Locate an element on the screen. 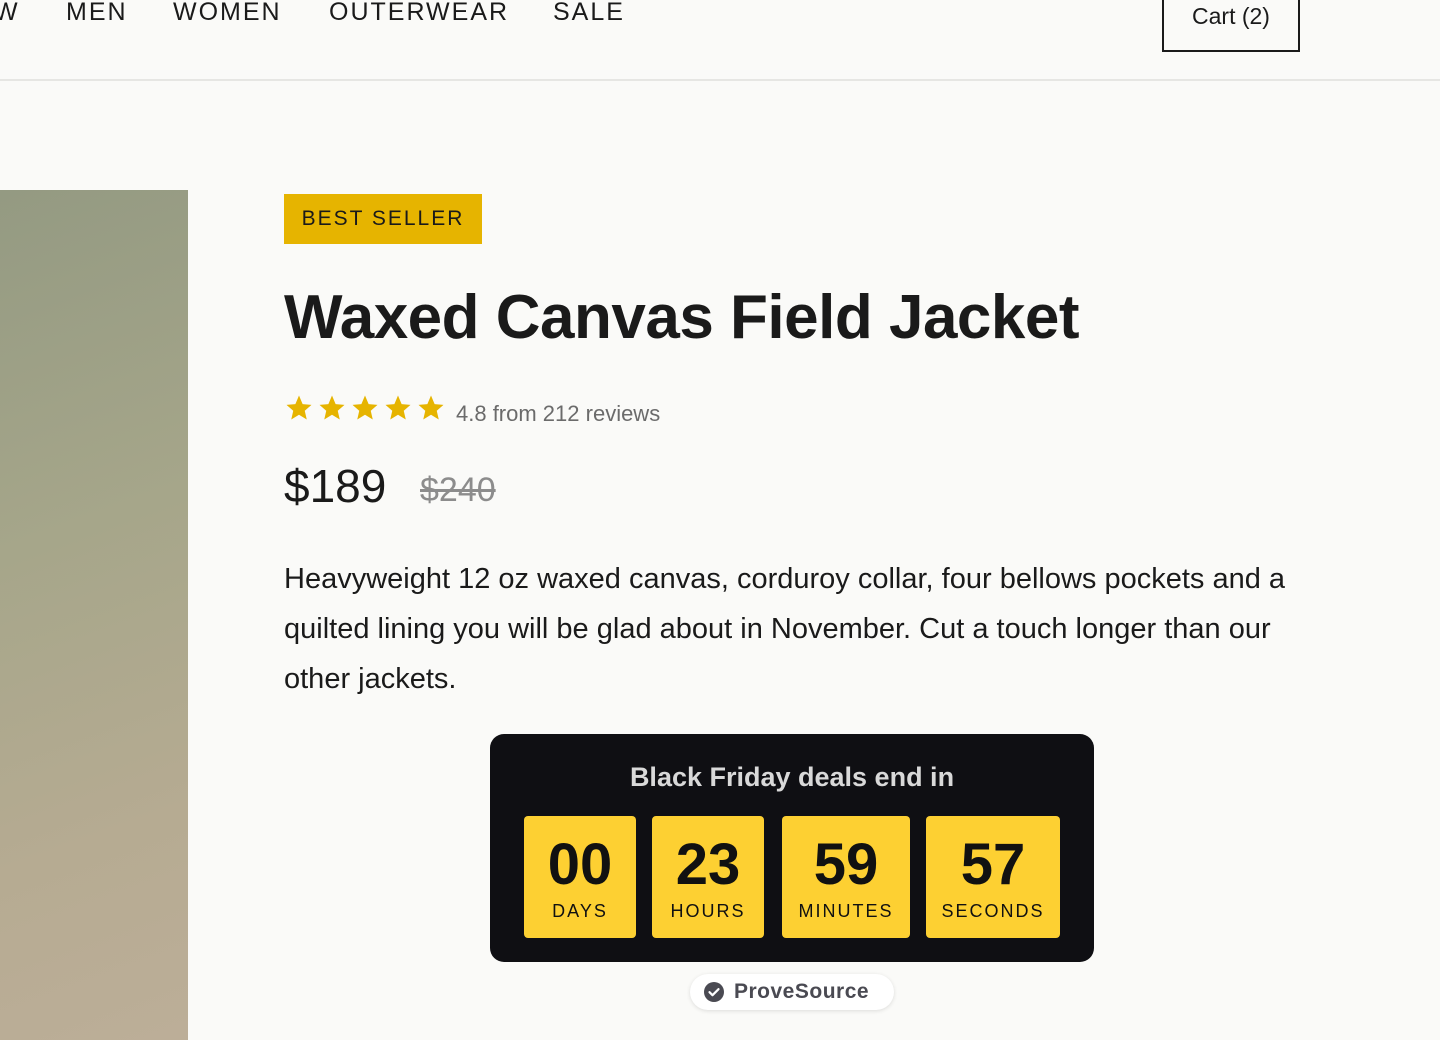 Image resolution: width=1440 pixels, height=1040 pixels. countdown-seconds: 57 SECONDS is located at coordinates (993, 877).